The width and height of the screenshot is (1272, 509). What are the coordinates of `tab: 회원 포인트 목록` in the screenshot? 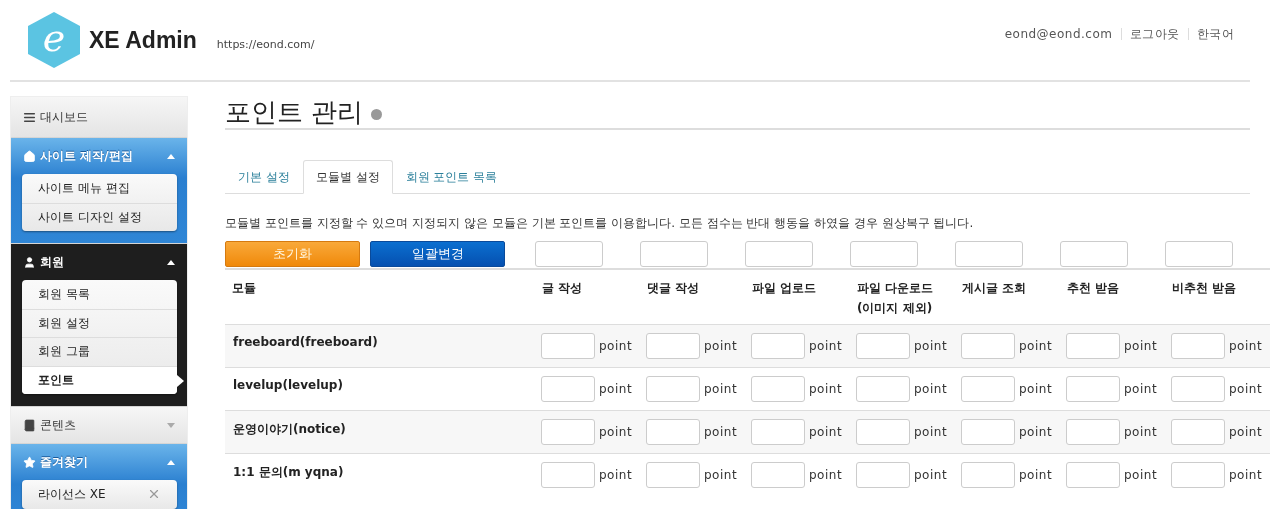 It's located at (451, 177).